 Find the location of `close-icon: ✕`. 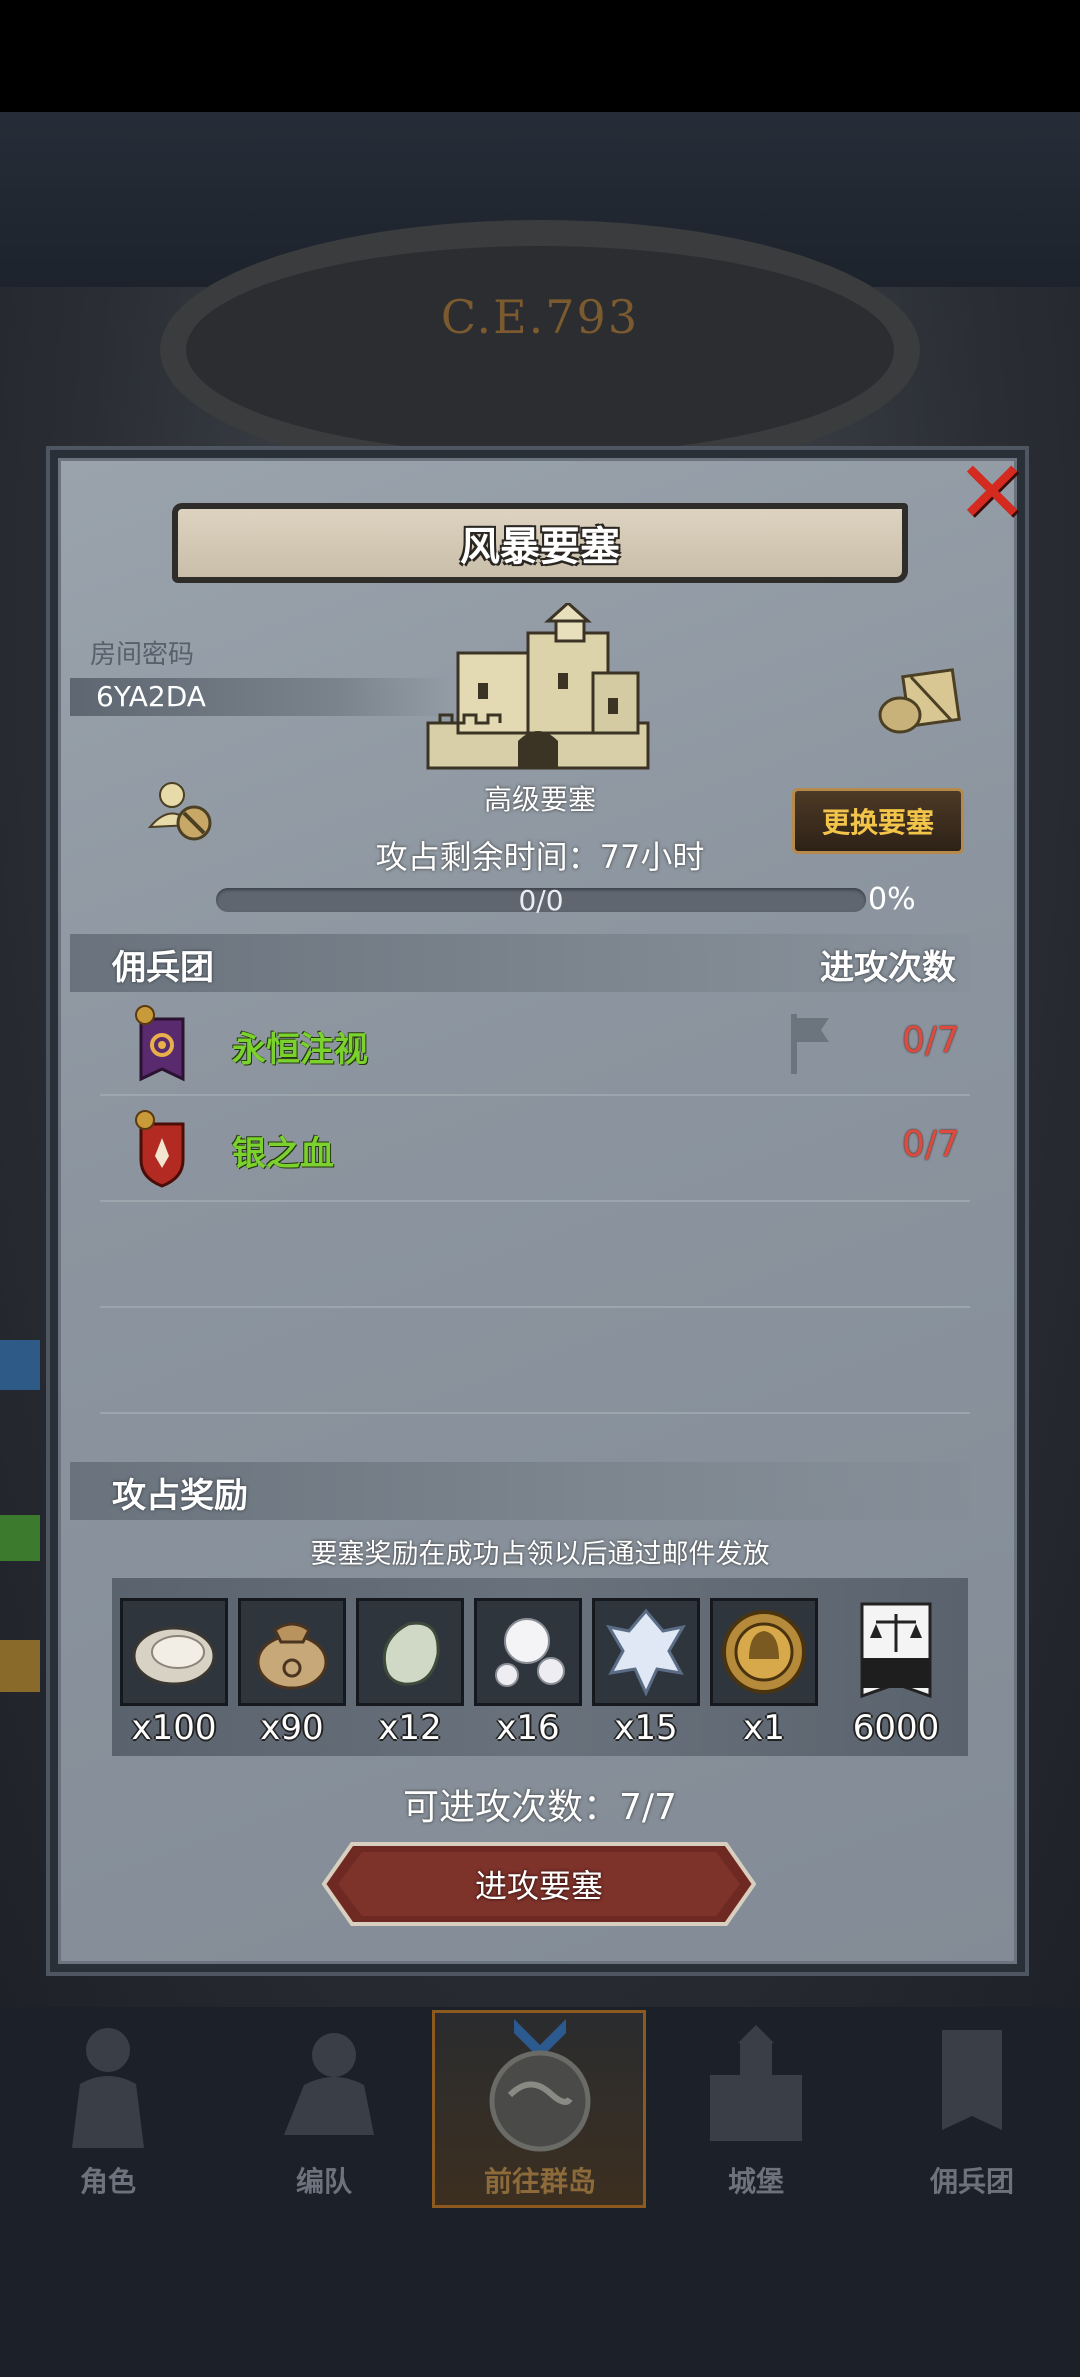

close-icon: ✕ is located at coordinates (992, 493).